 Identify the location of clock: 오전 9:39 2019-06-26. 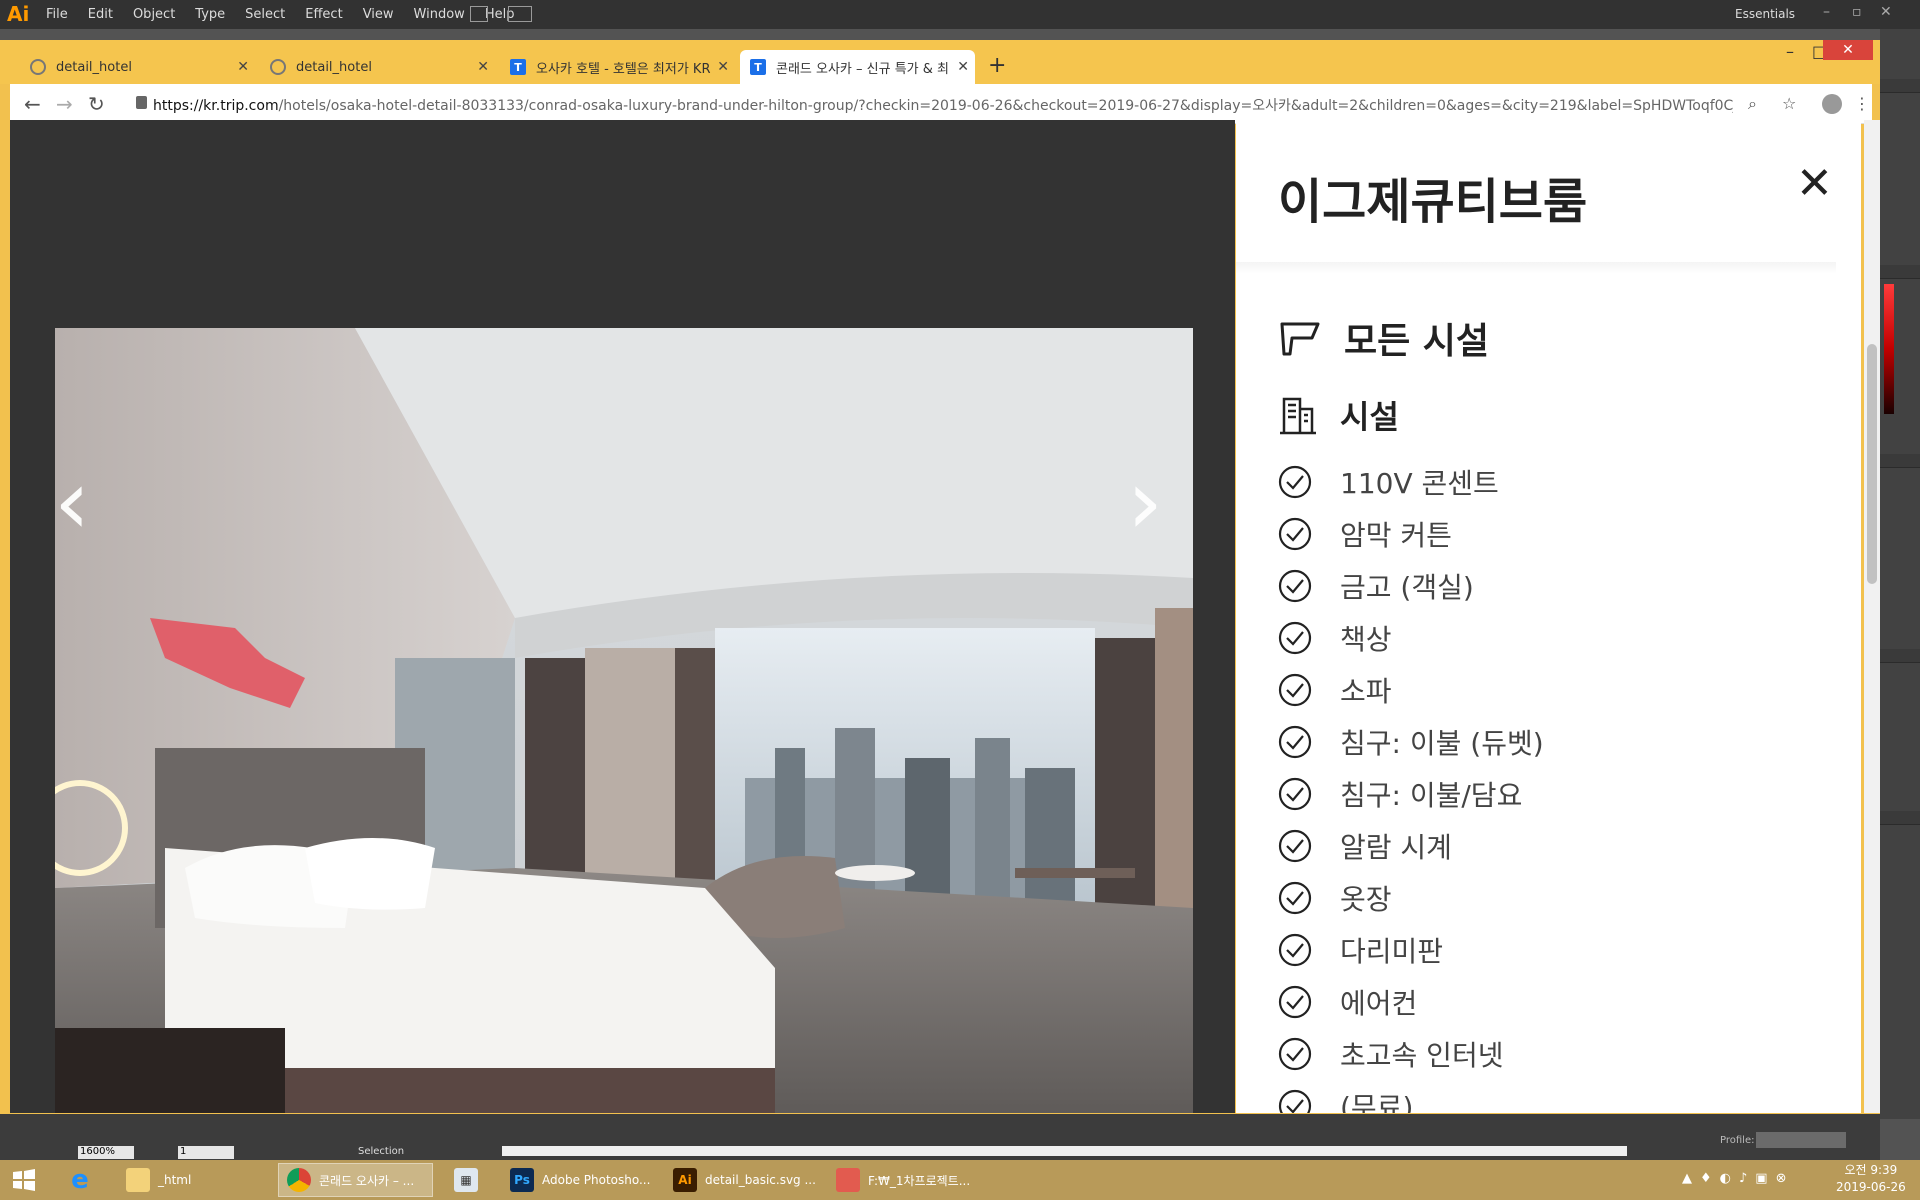
(1871, 1179).